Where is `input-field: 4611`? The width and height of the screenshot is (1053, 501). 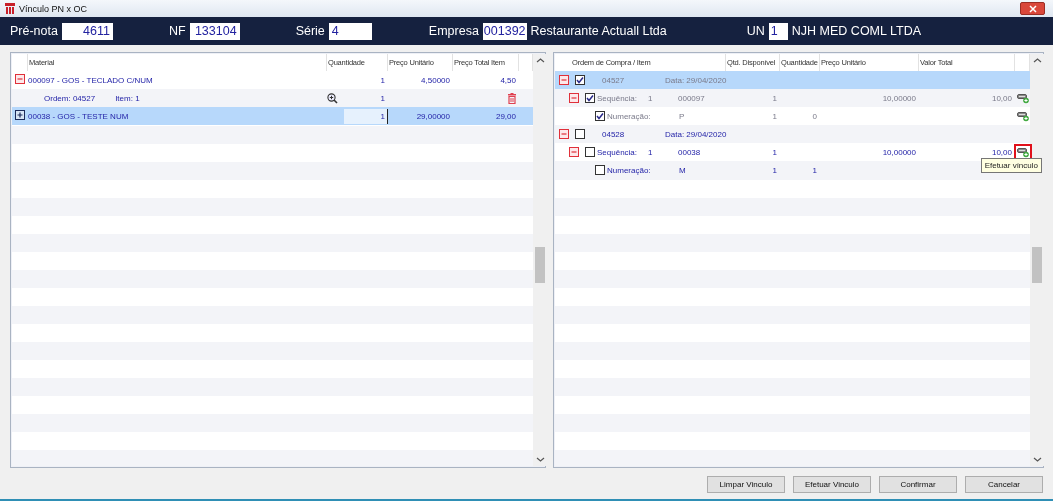 input-field: 4611 is located at coordinates (87, 31).